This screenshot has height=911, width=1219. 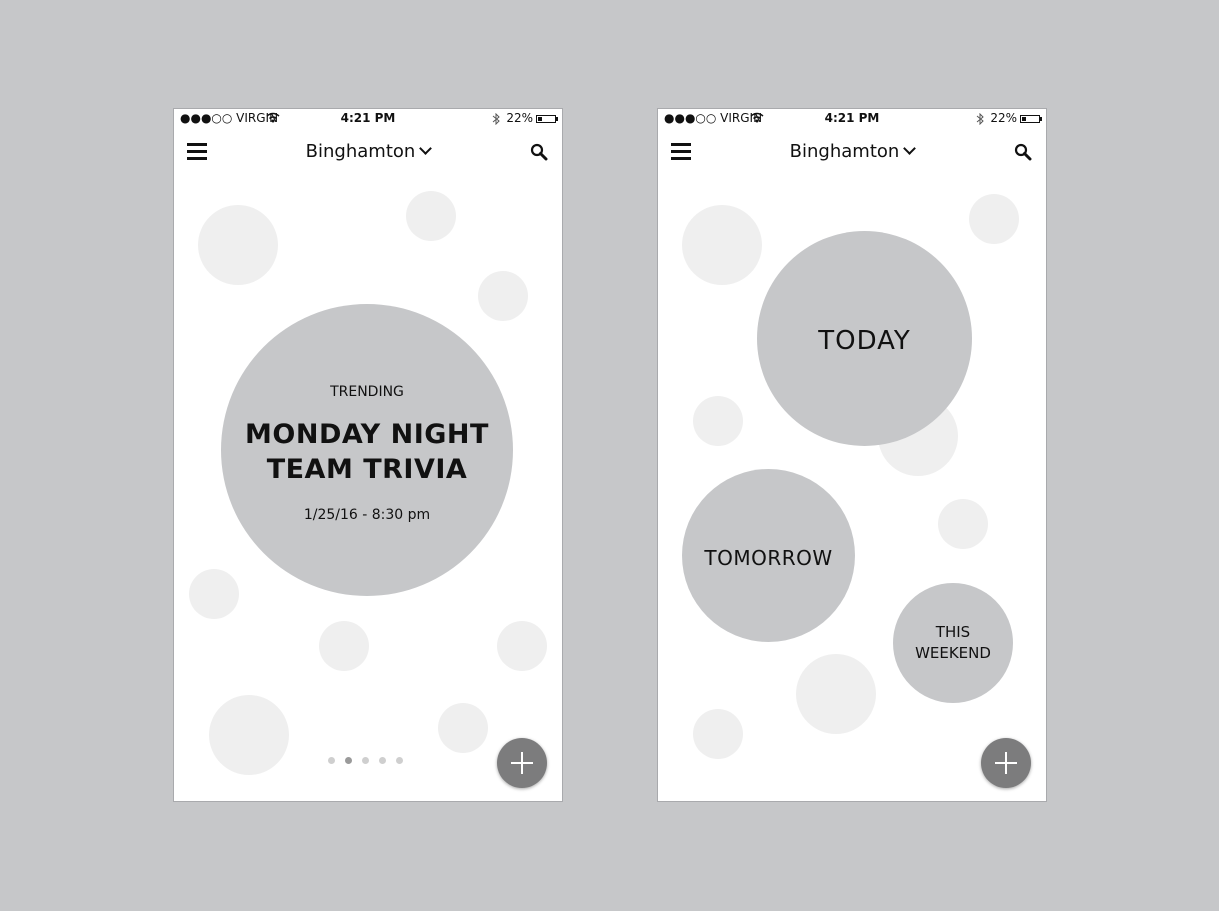 What do you see at coordinates (367, 434) in the screenshot?
I see `event-title-line1: MONDAY NIGHT` at bounding box center [367, 434].